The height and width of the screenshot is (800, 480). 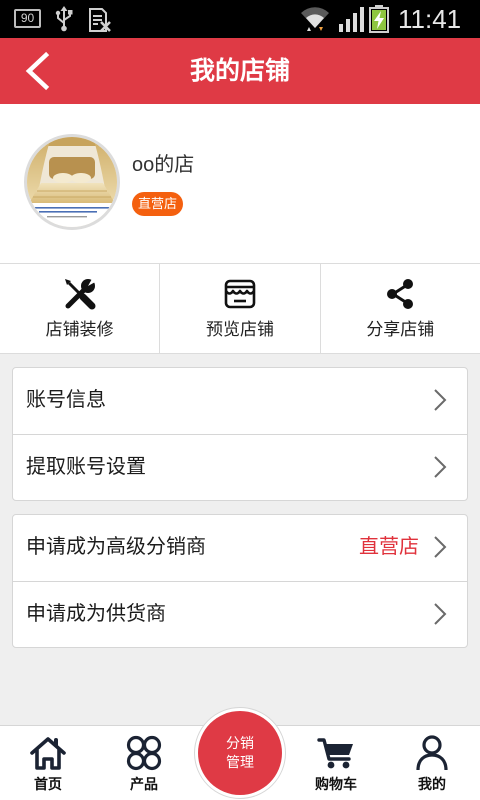 I want to click on shop-avatar-image, so click(x=72, y=182).